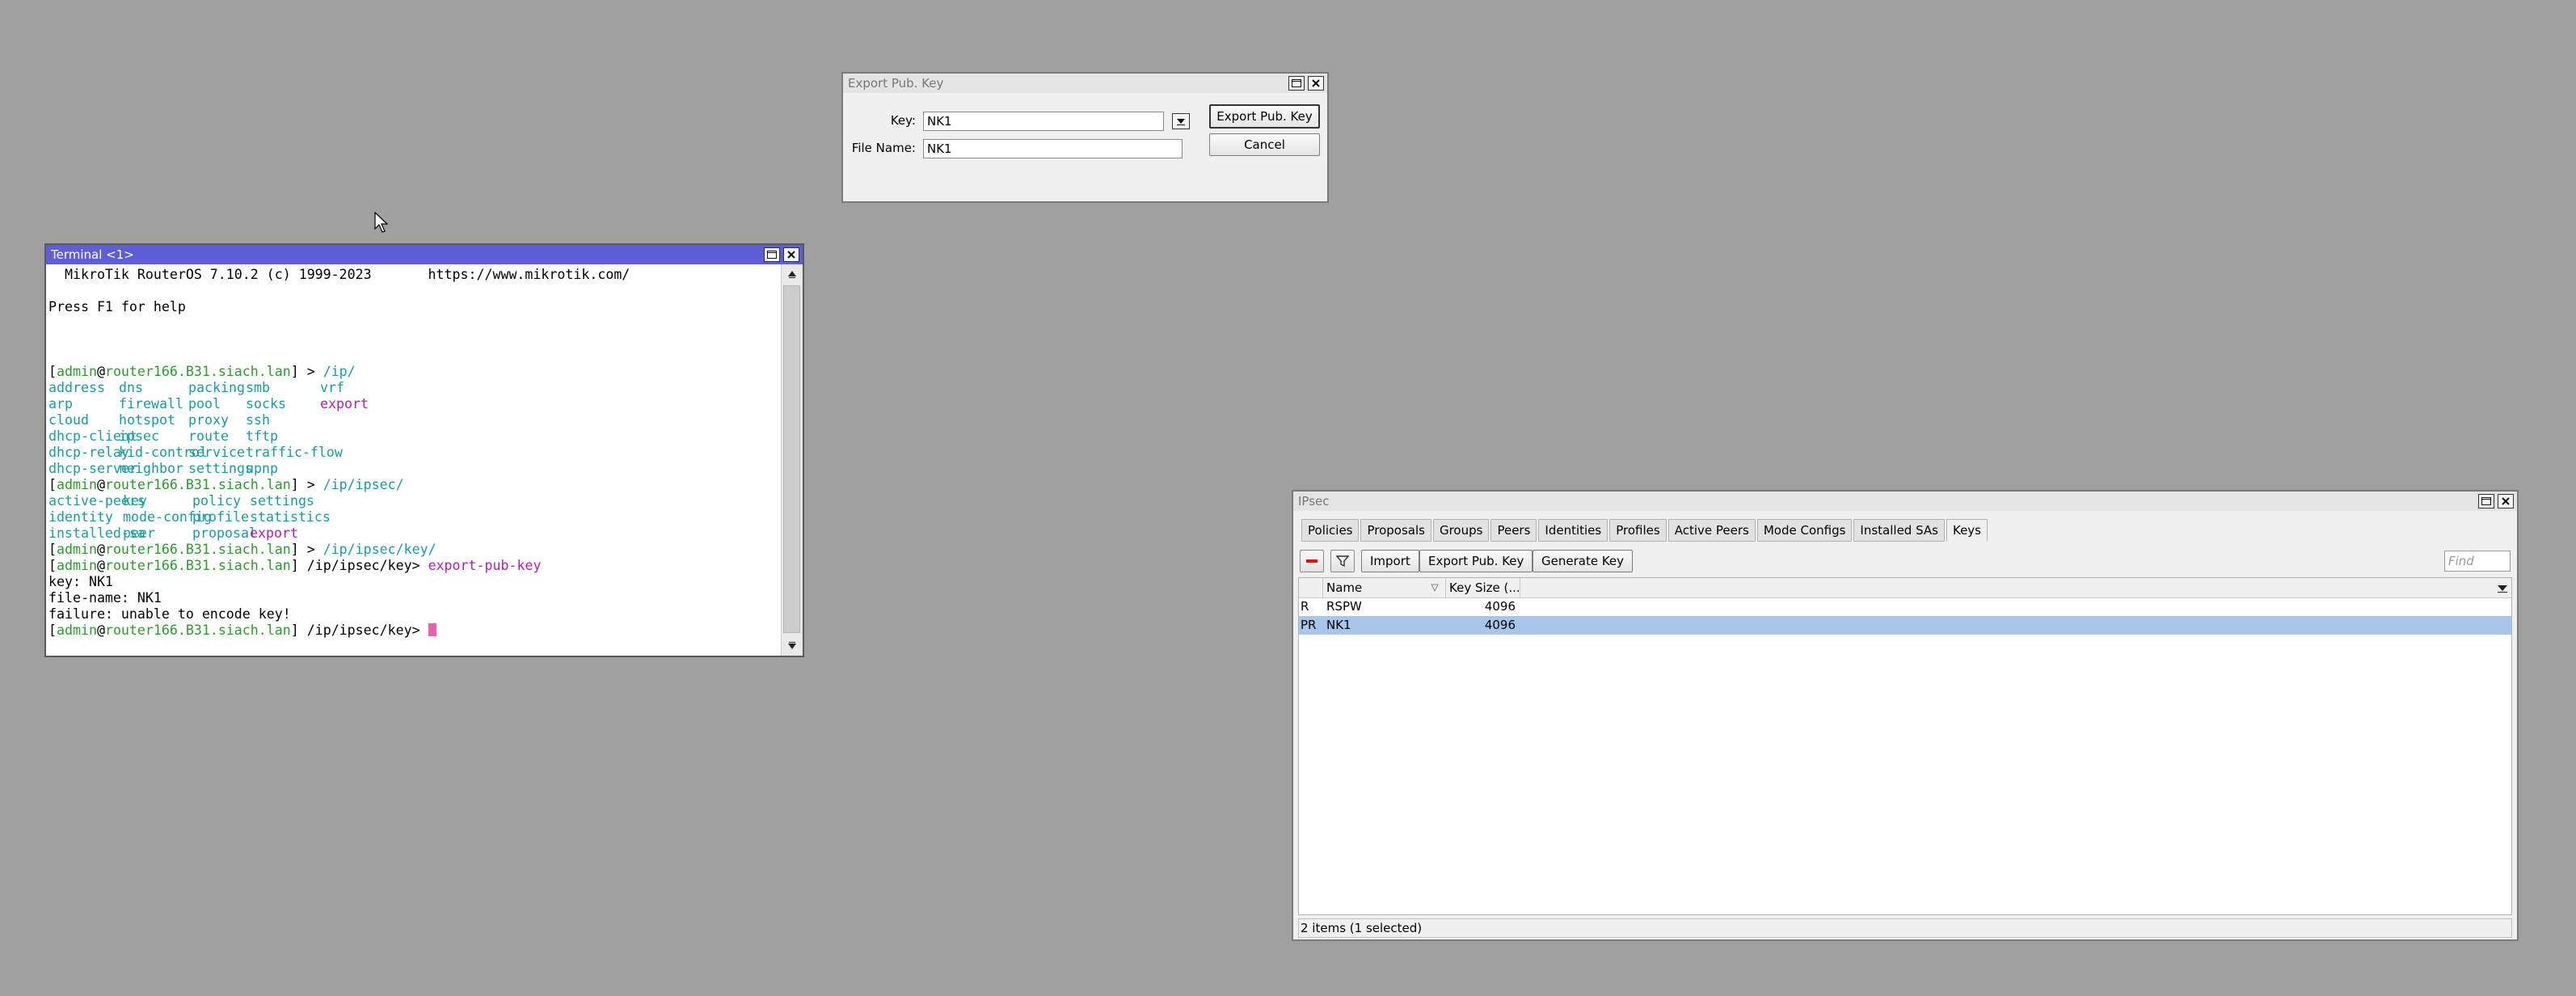 The image size is (2576, 996). Describe the element at coordinates (1905, 501) in the screenshot. I see `ipsec-titlebar: IPsec` at that location.